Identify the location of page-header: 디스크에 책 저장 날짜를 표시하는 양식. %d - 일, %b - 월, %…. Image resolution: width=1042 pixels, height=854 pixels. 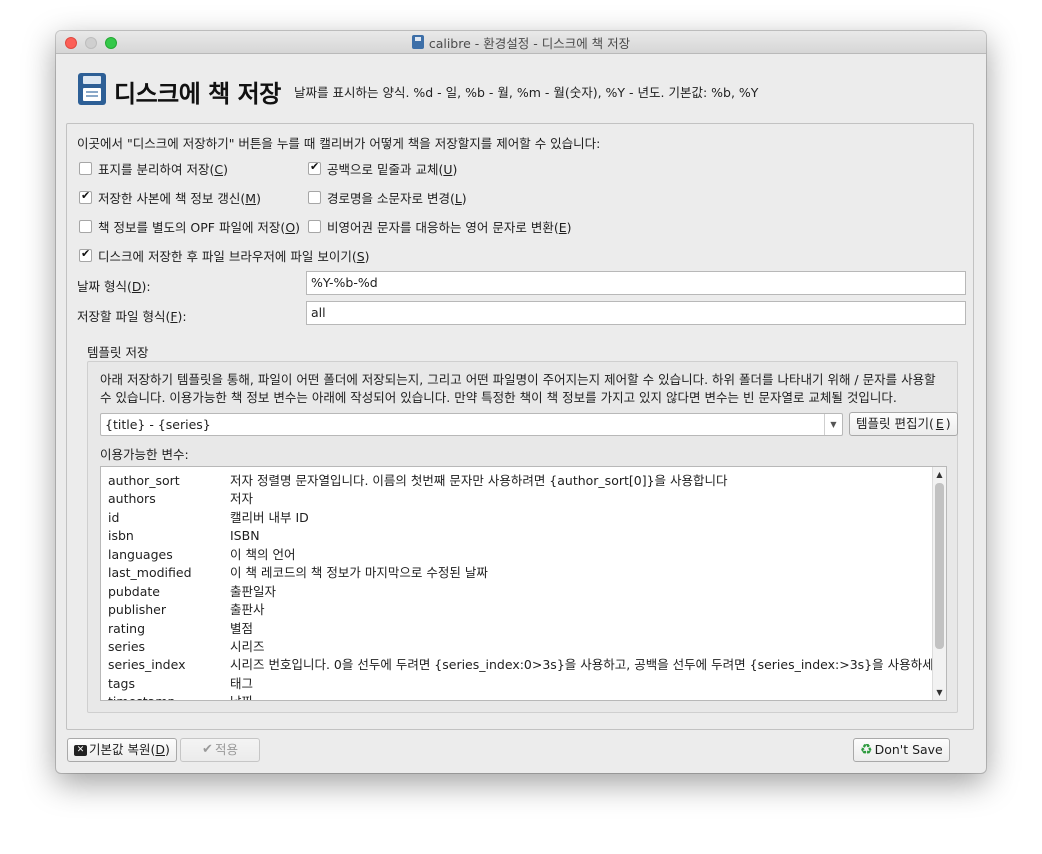
(526, 90).